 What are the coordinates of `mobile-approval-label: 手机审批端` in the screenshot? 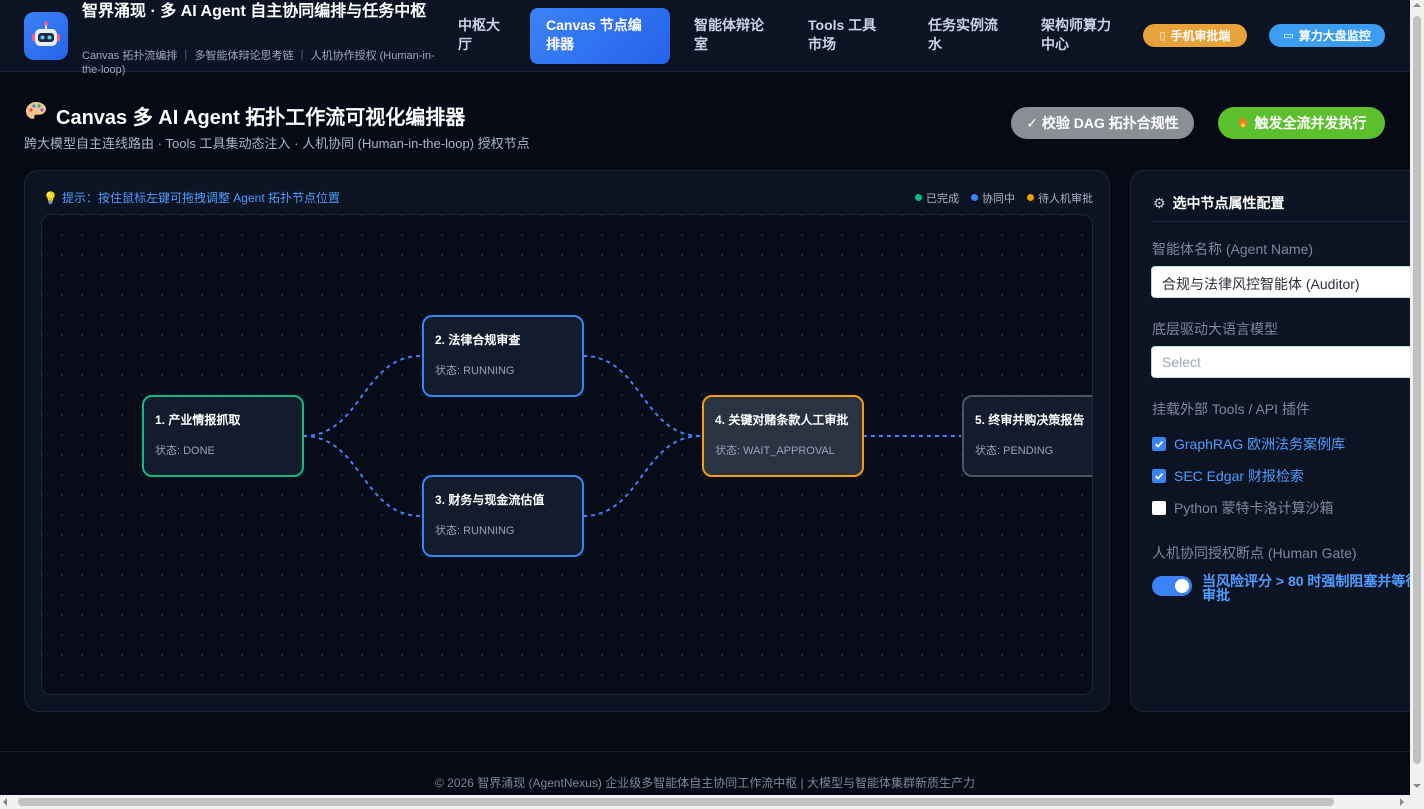 It's located at (1200, 36).